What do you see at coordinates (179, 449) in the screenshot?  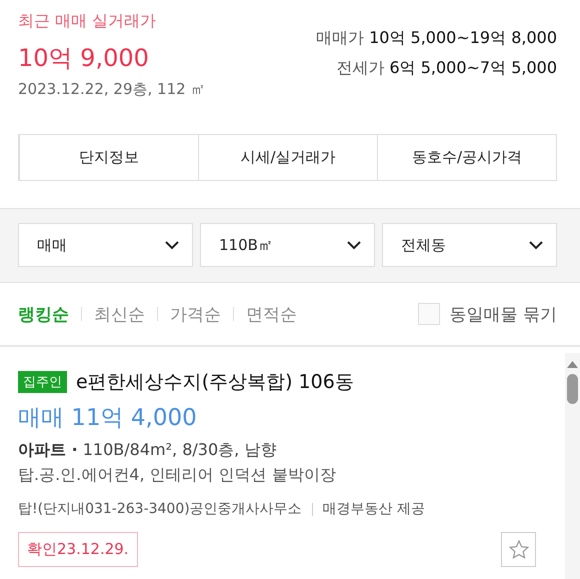 I see `property-specs: 110B/84m², 8/30층, 남향` at bounding box center [179, 449].